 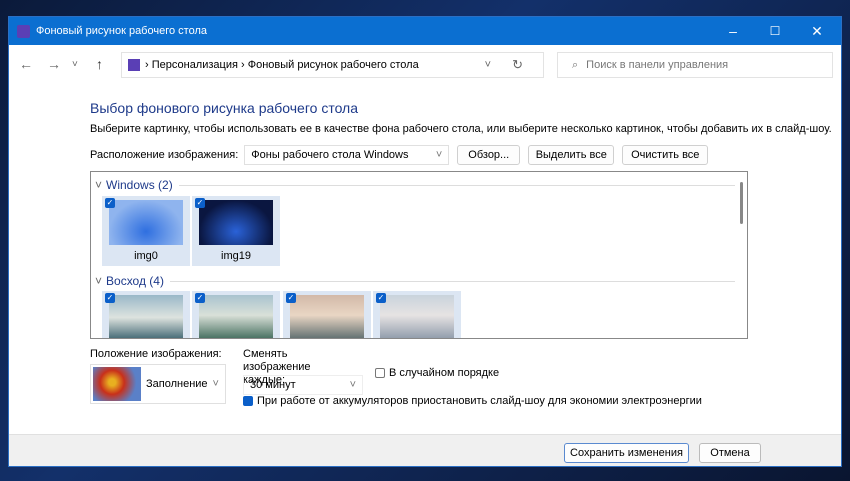 What do you see at coordinates (273, 385) in the screenshot?
I see `interval-value: 30 минут` at bounding box center [273, 385].